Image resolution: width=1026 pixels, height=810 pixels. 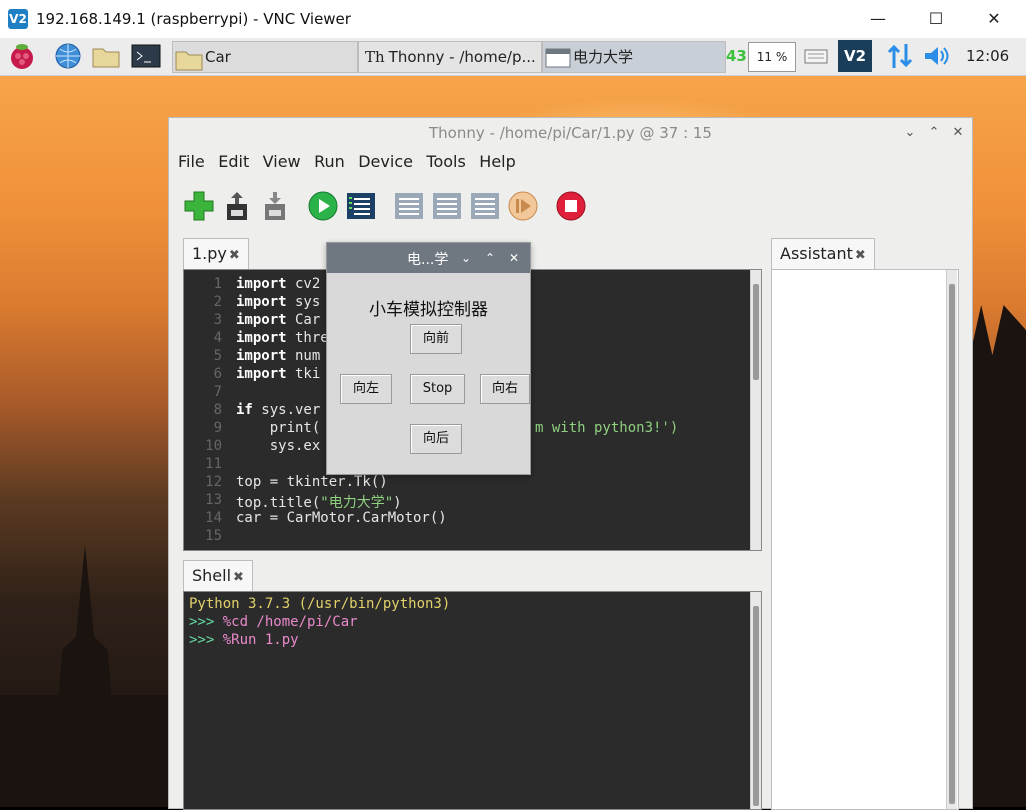 What do you see at coordinates (755, 410) in the screenshot?
I see `editor-scrollbar` at bounding box center [755, 410].